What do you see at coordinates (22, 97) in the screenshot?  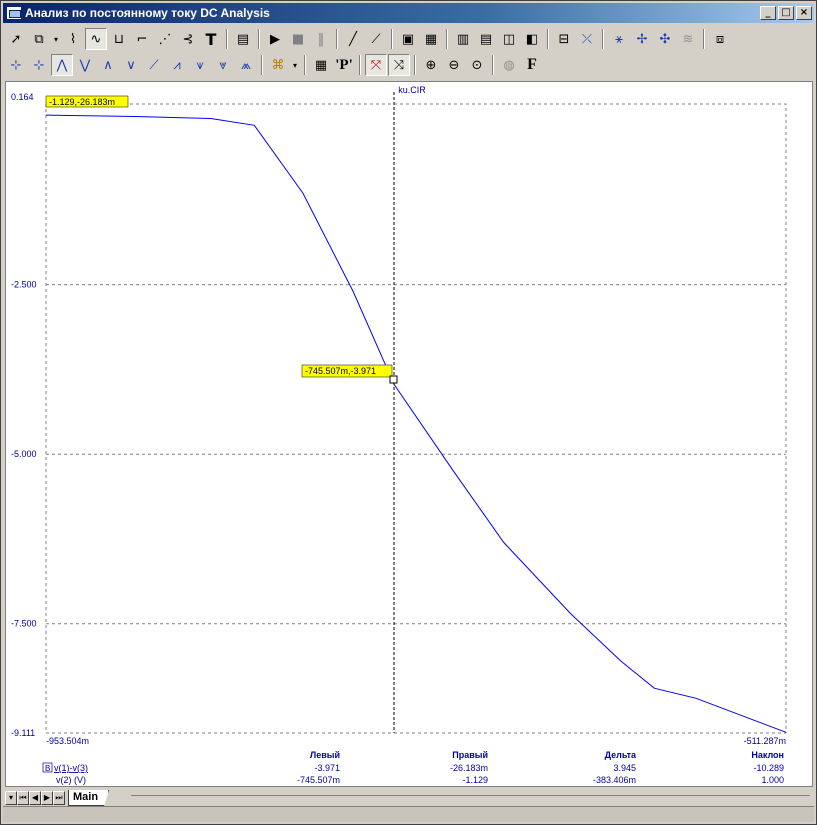 I see `y-tick-label: 0.164` at bounding box center [22, 97].